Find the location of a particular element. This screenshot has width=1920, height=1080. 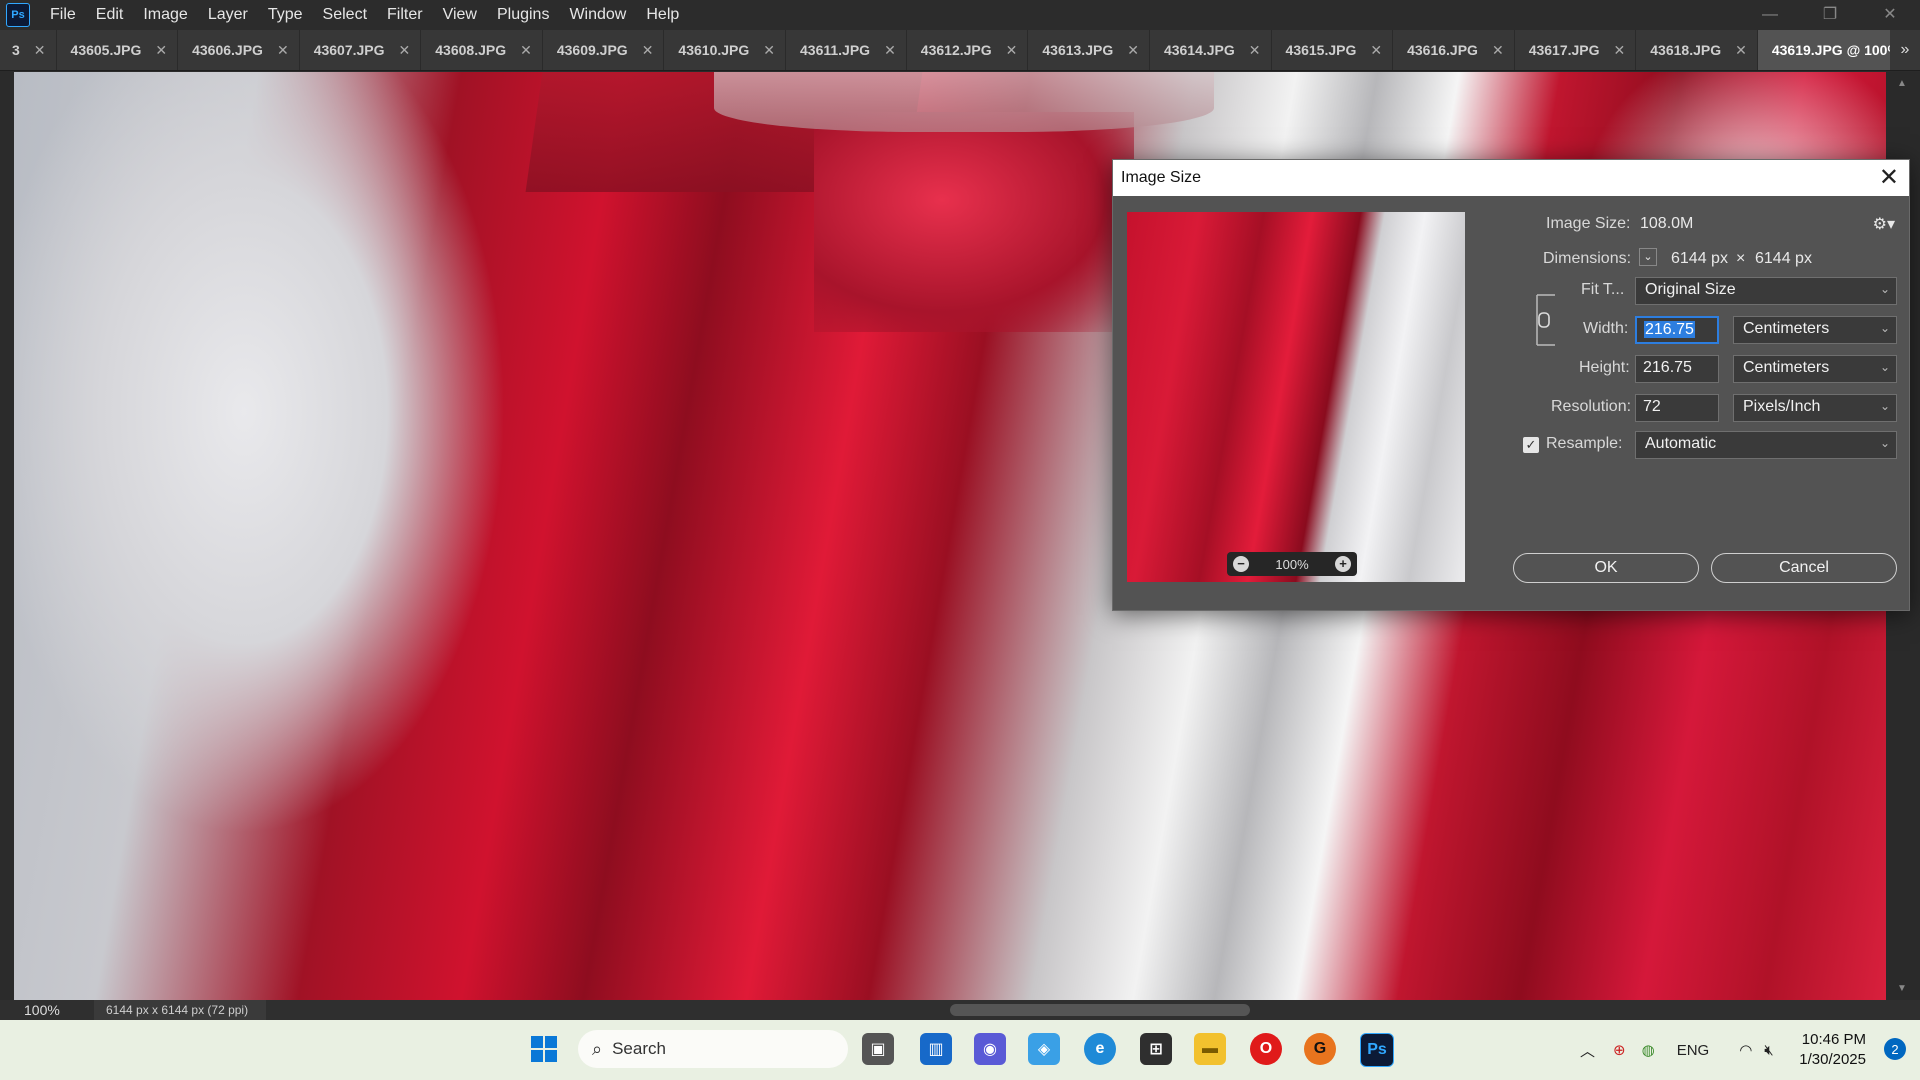

zoom-level: 100% is located at coordinates (47, 1010).